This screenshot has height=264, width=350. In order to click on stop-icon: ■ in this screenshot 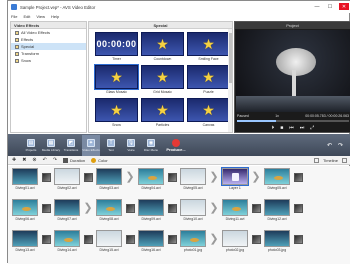, I will do `click(281, 128)`.